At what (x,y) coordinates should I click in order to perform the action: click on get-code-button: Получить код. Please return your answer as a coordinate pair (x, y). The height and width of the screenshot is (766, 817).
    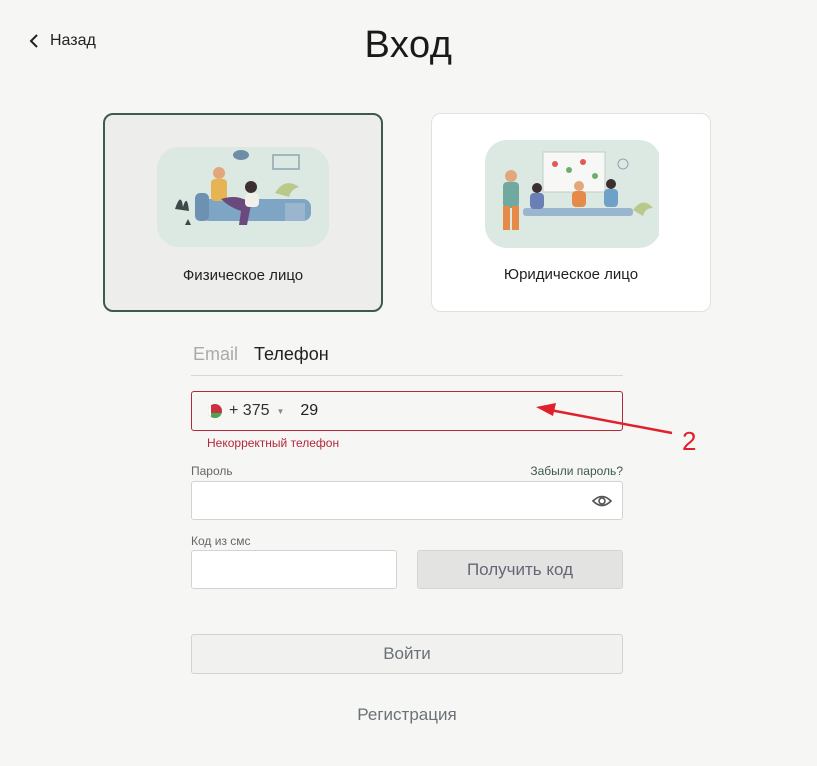
    Looking at the image, I should click on (520, 569).